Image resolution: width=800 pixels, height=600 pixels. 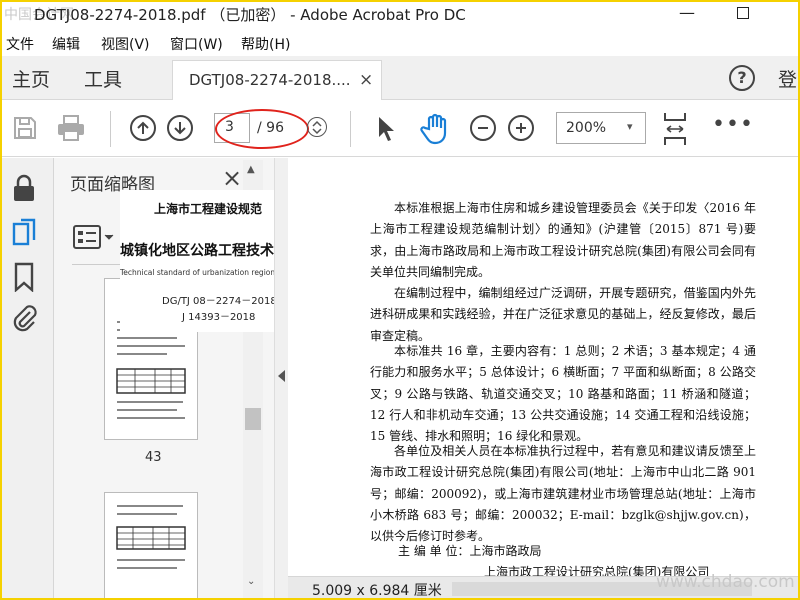 What do you see at coordinates (180, 128) in the screenshot?
I see `page-down-icon` at bounding box center [180, 128].